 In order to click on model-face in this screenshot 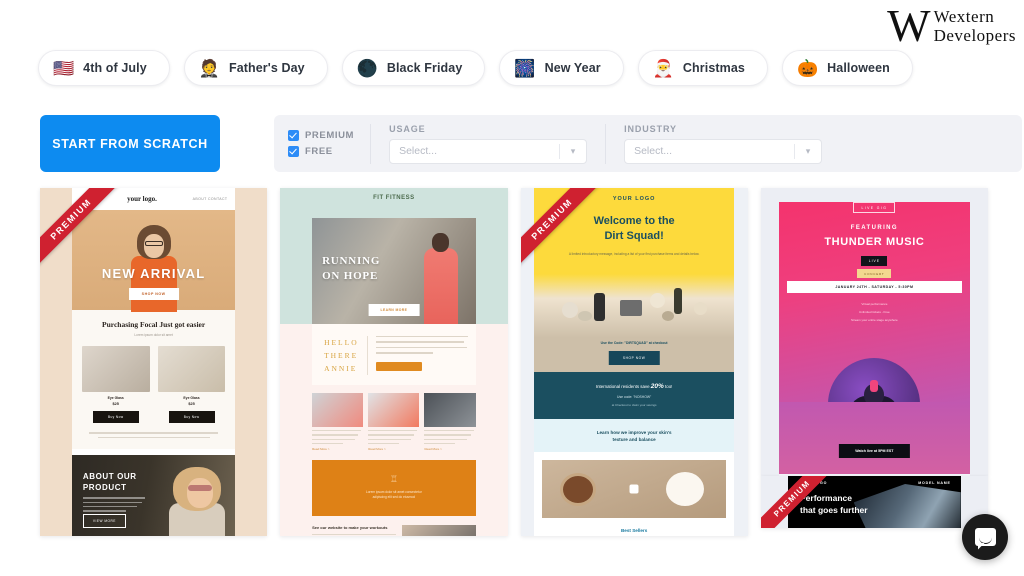, I will do `click(153, 246)`.